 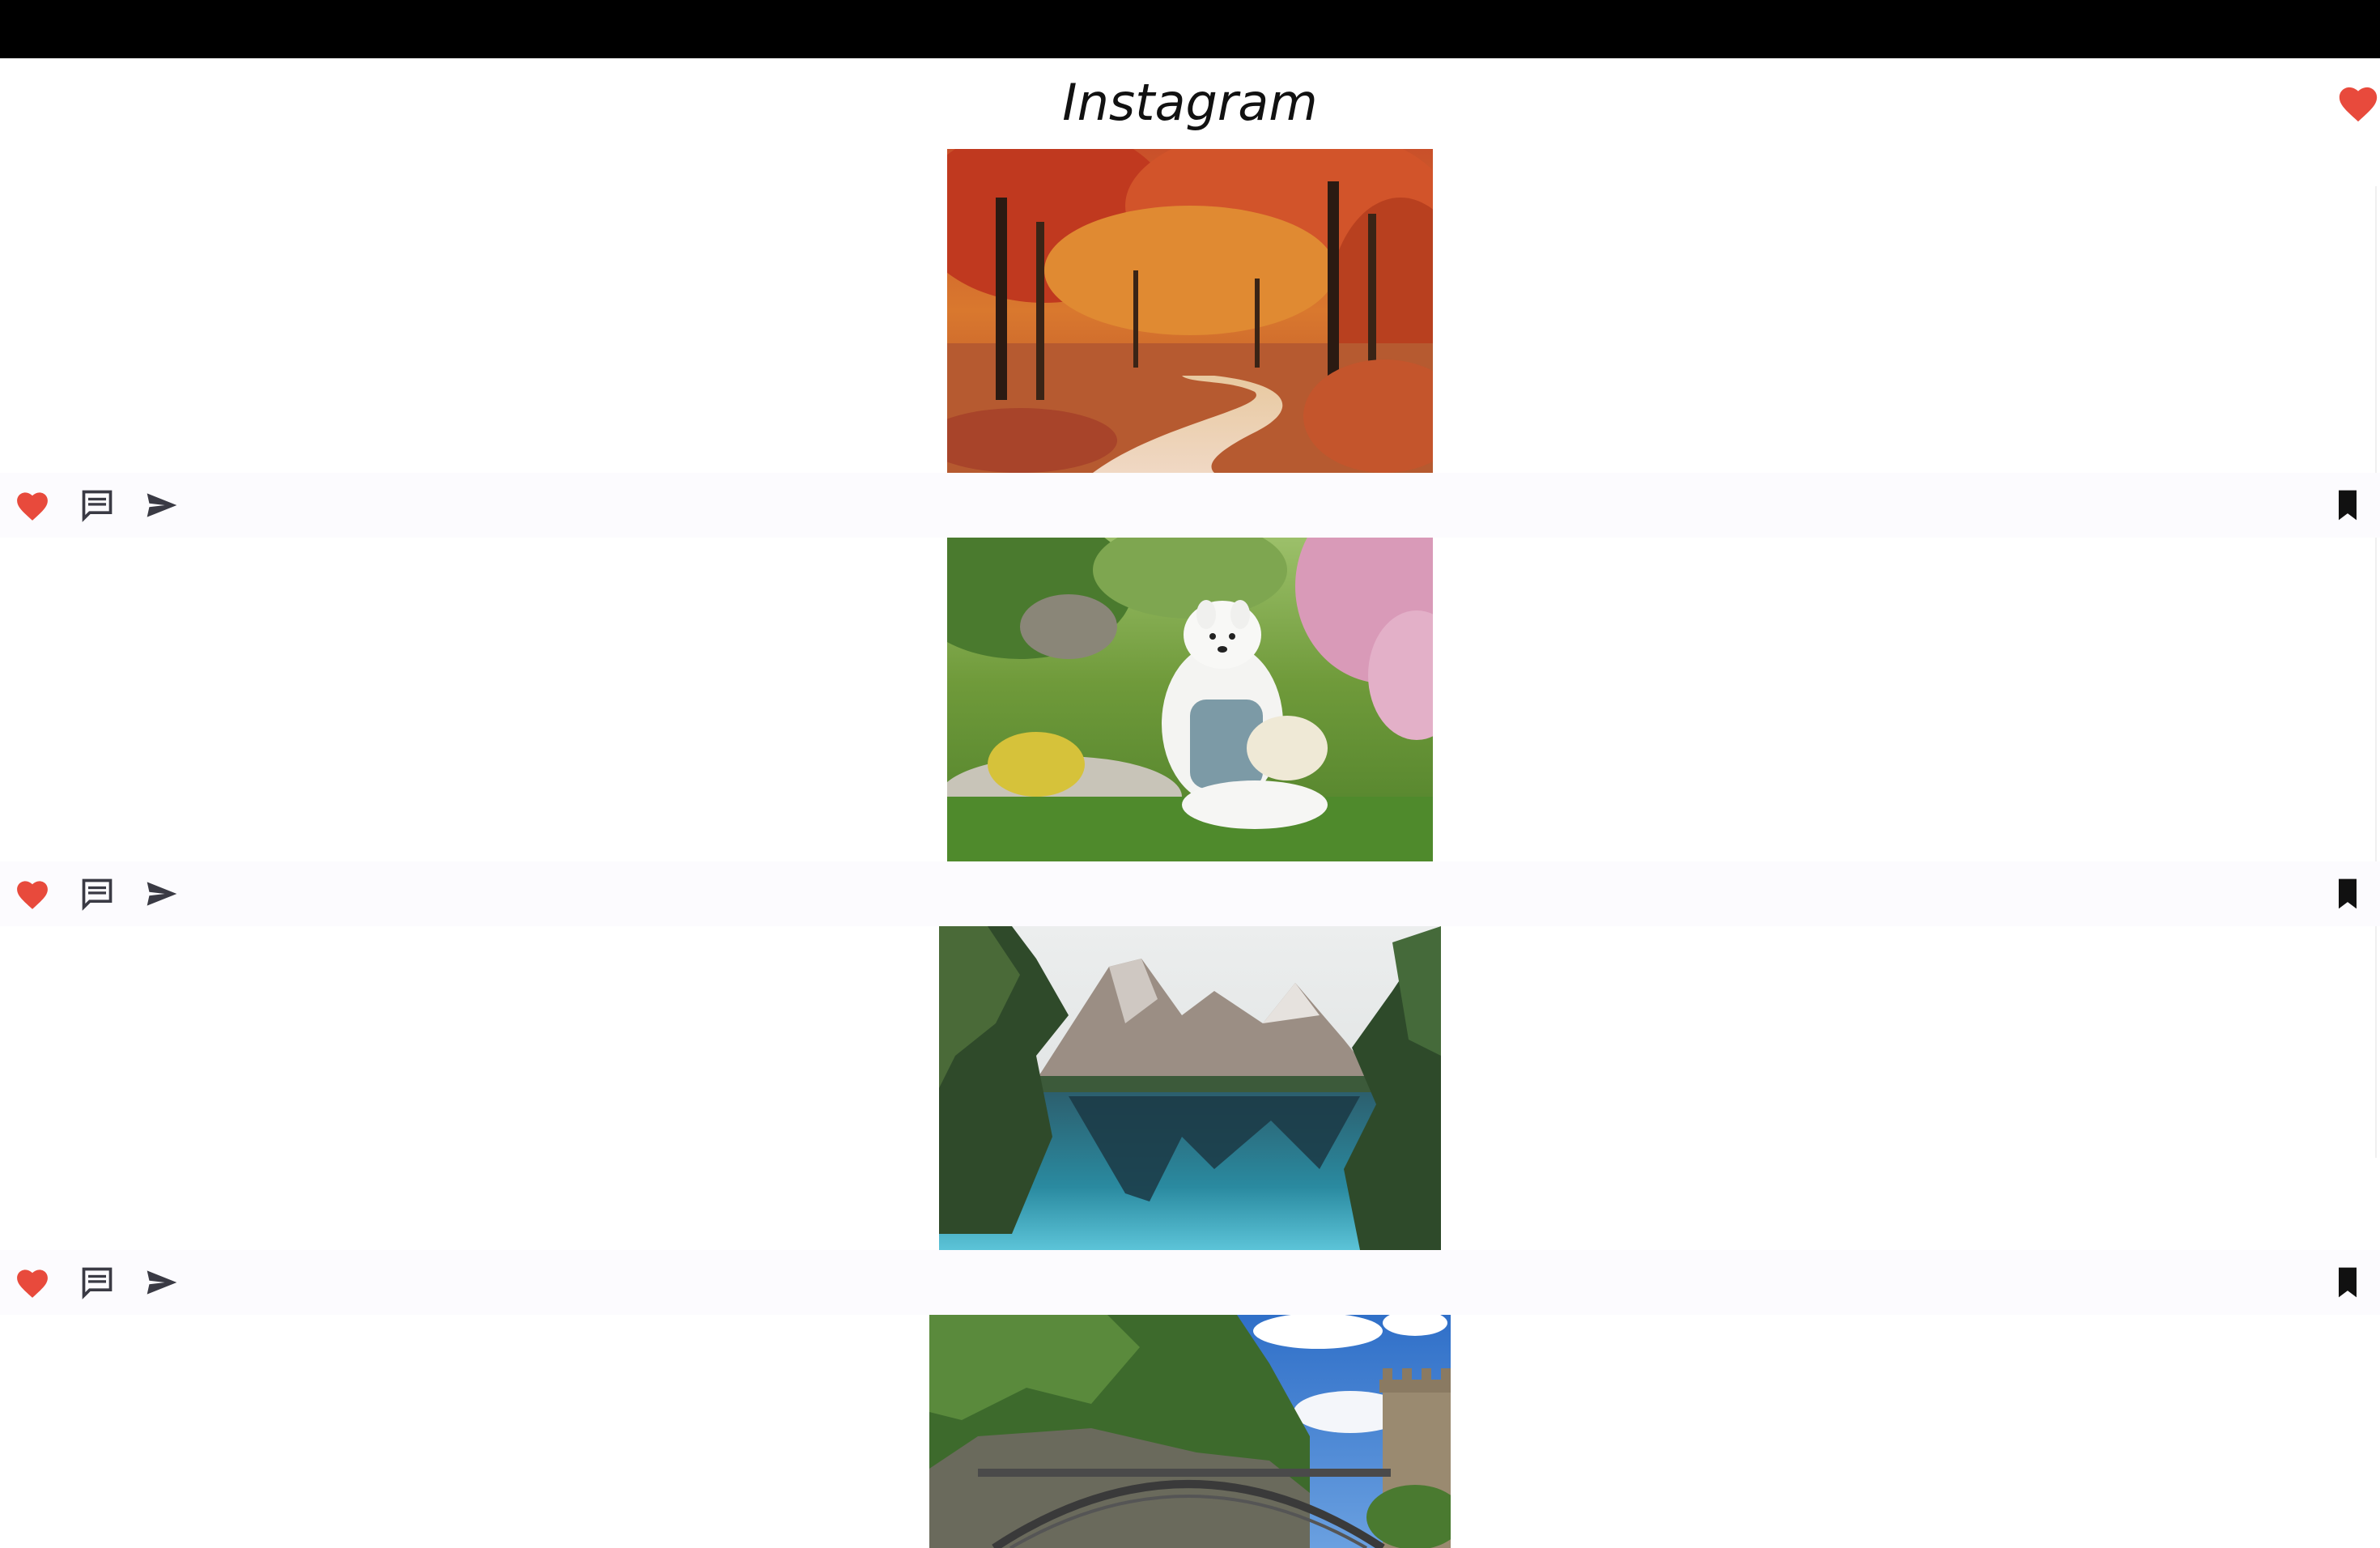 What do you see at coordinates (1190, 699) in the screenshot?
I see `post-image-white-dog` at bounding box center [1190, 699].